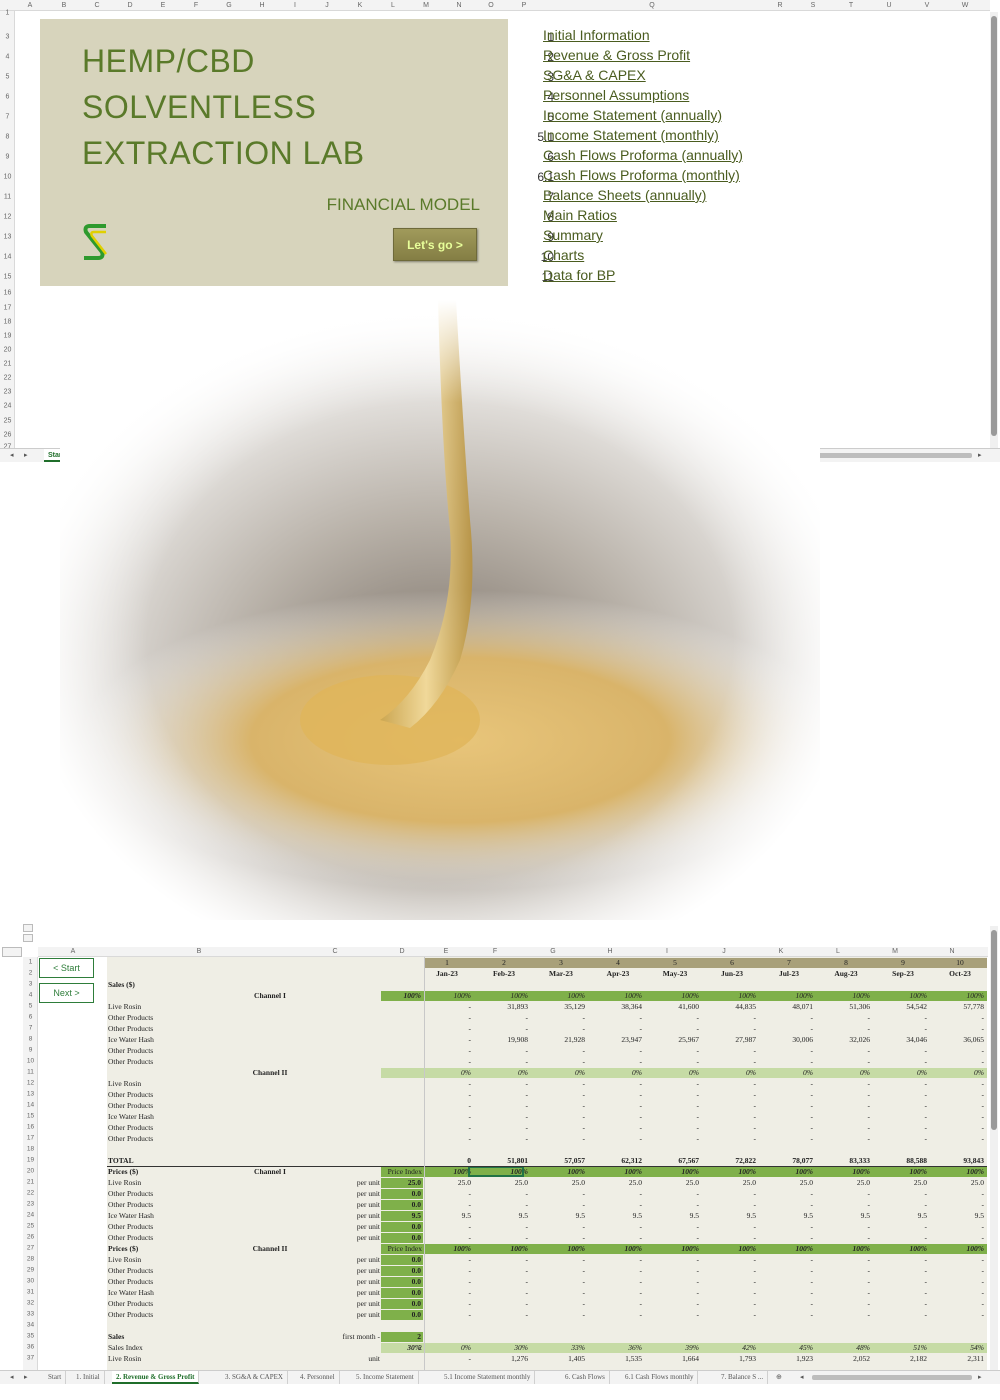 The image size is (1000, 1400). I want to click on row-header: 13, so click(7, 237).